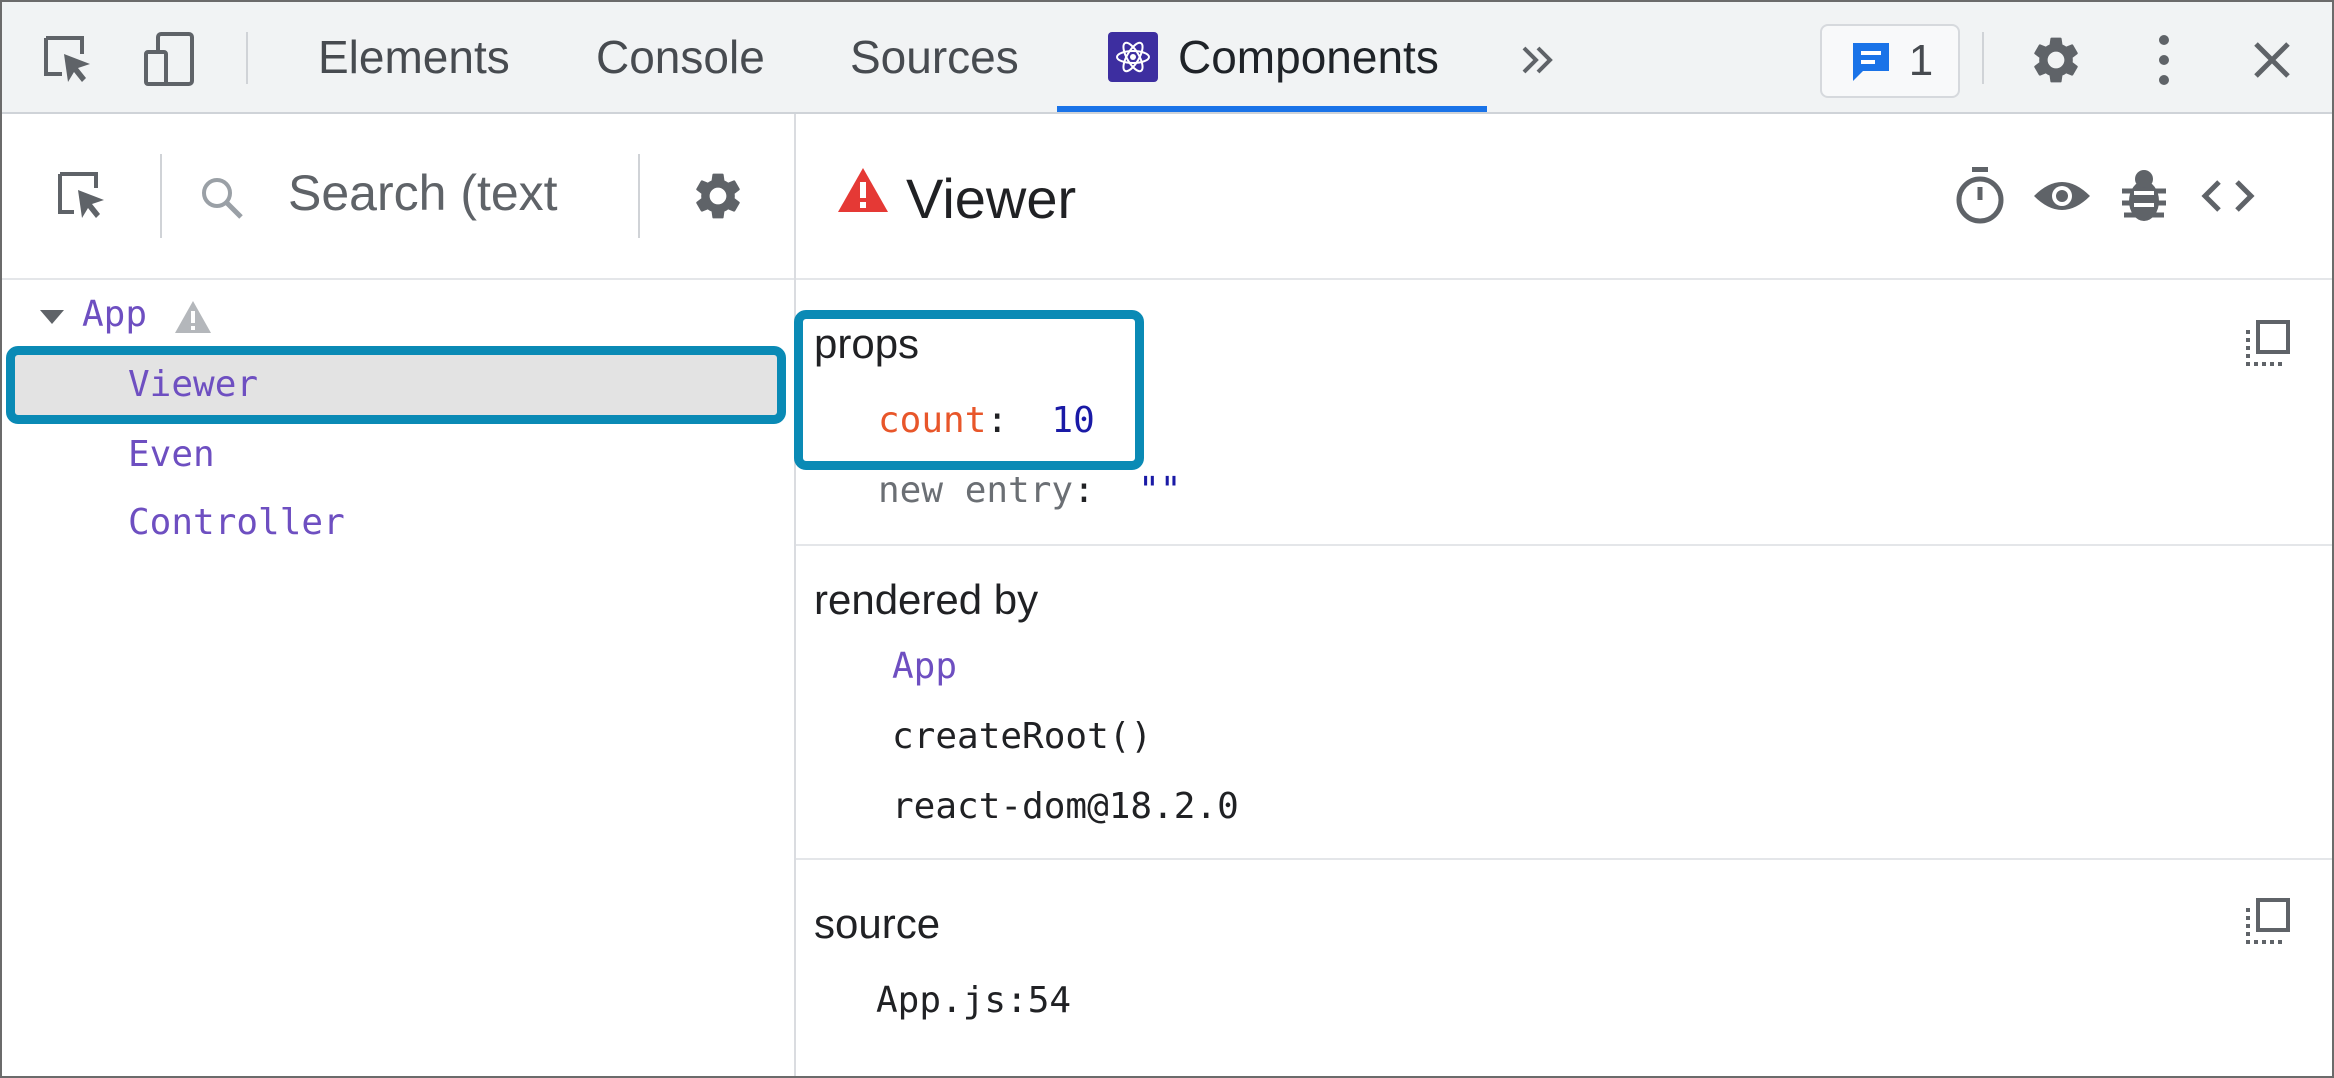  What do you see at coordinates (68, 60) in the screenshot?
I see `inspect-element-icon` at bounding box center [68, 60].